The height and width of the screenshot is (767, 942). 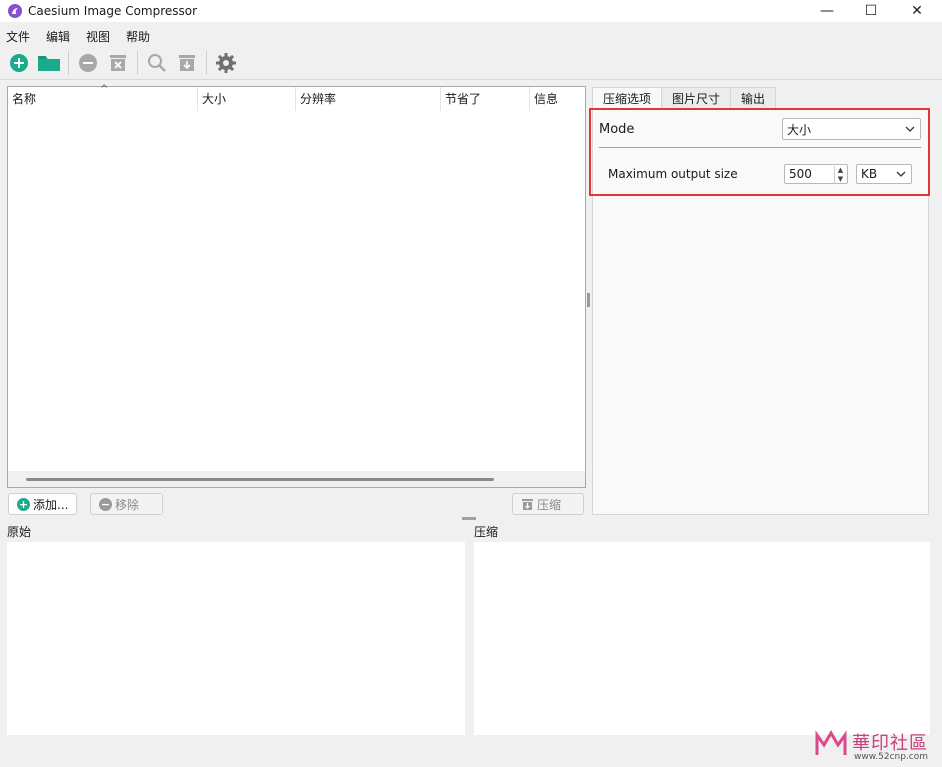 I want to click on settings-icon, so click(x=226, y=63).